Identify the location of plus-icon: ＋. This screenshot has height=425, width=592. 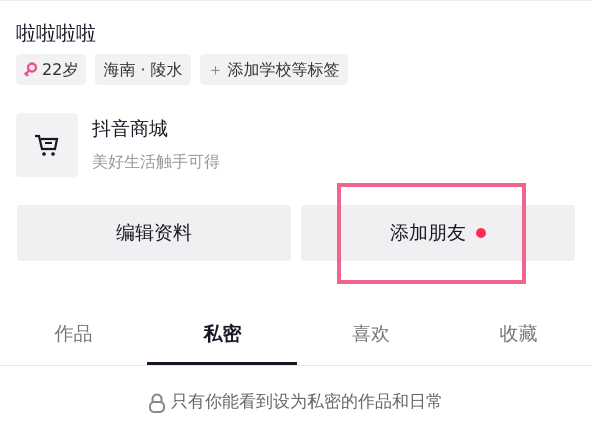
(216, 70).